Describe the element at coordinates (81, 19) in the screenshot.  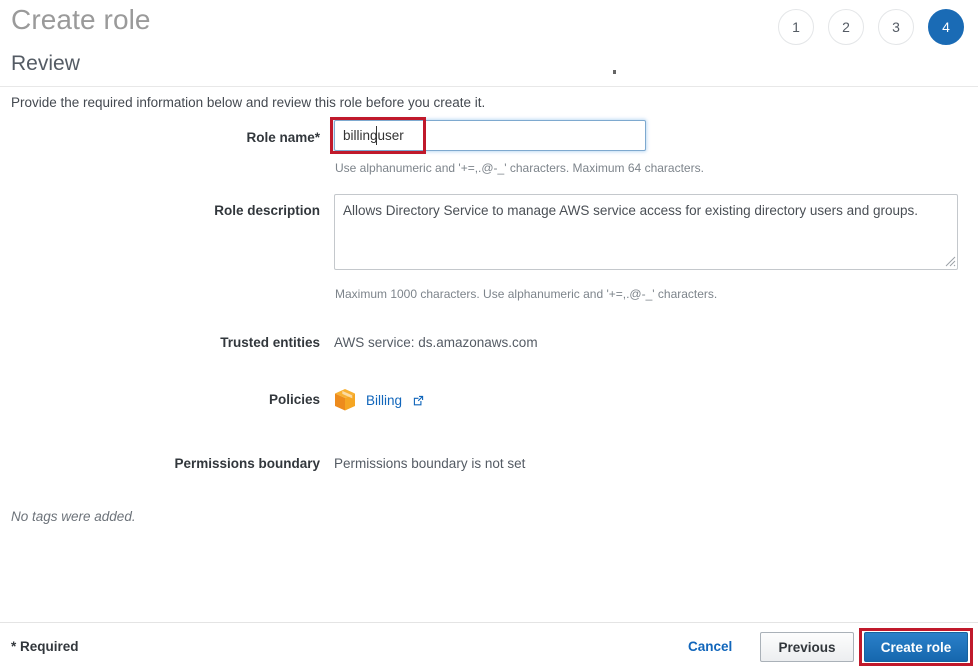
I see `page-title: Create role` at that location.